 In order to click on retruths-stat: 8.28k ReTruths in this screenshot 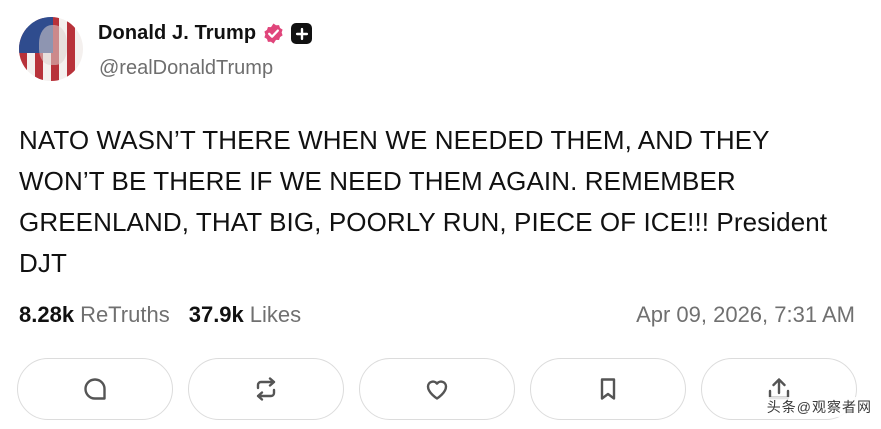, I will do `click(94, 315)`.